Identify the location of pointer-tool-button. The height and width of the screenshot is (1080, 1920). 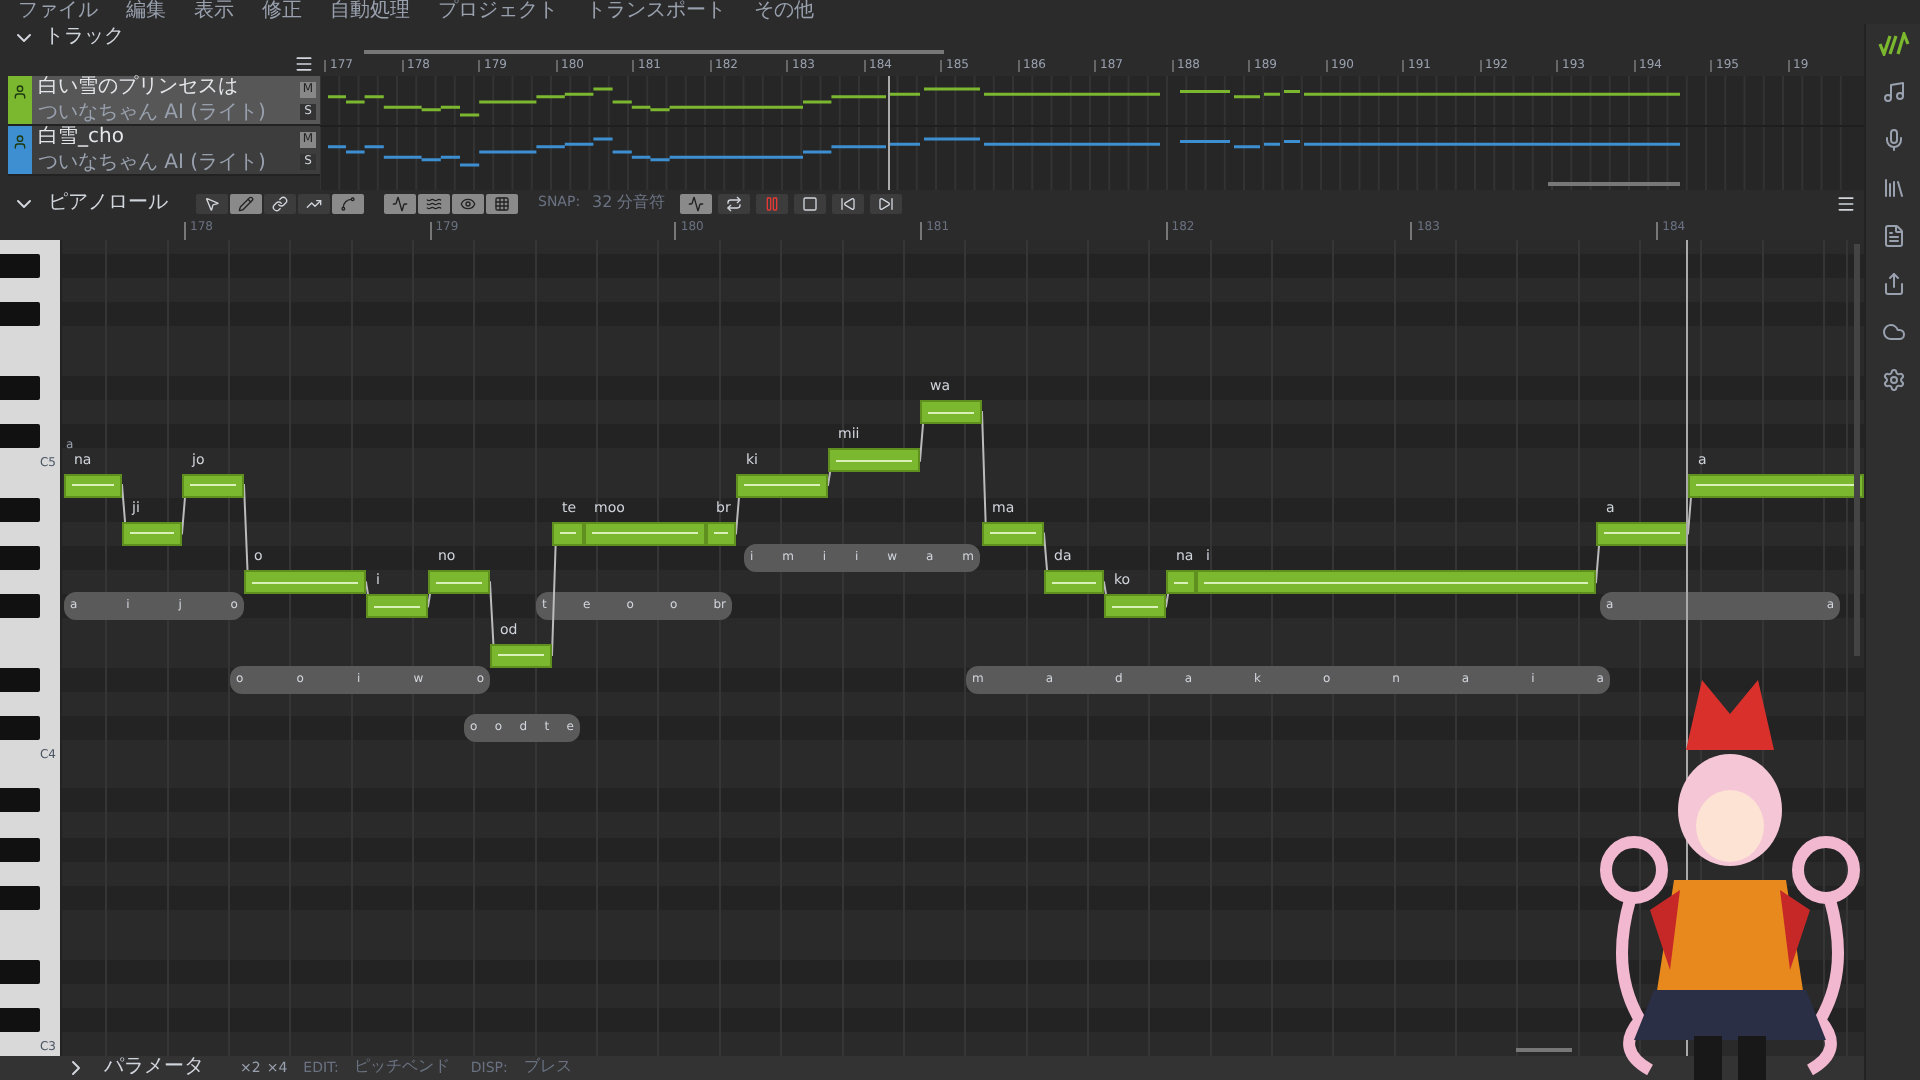
(212, 203).